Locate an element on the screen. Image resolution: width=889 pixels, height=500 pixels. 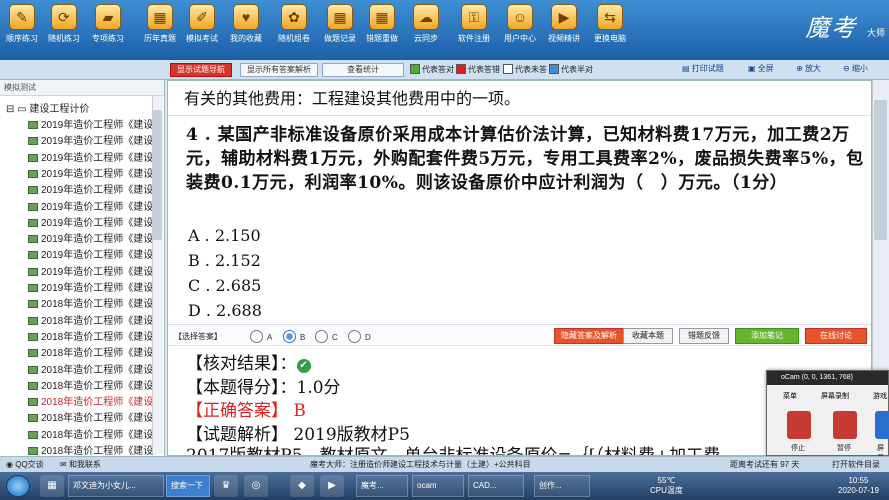
show-all-answers-button: 显示所有答案解析 is located at coordinates (279, 70).